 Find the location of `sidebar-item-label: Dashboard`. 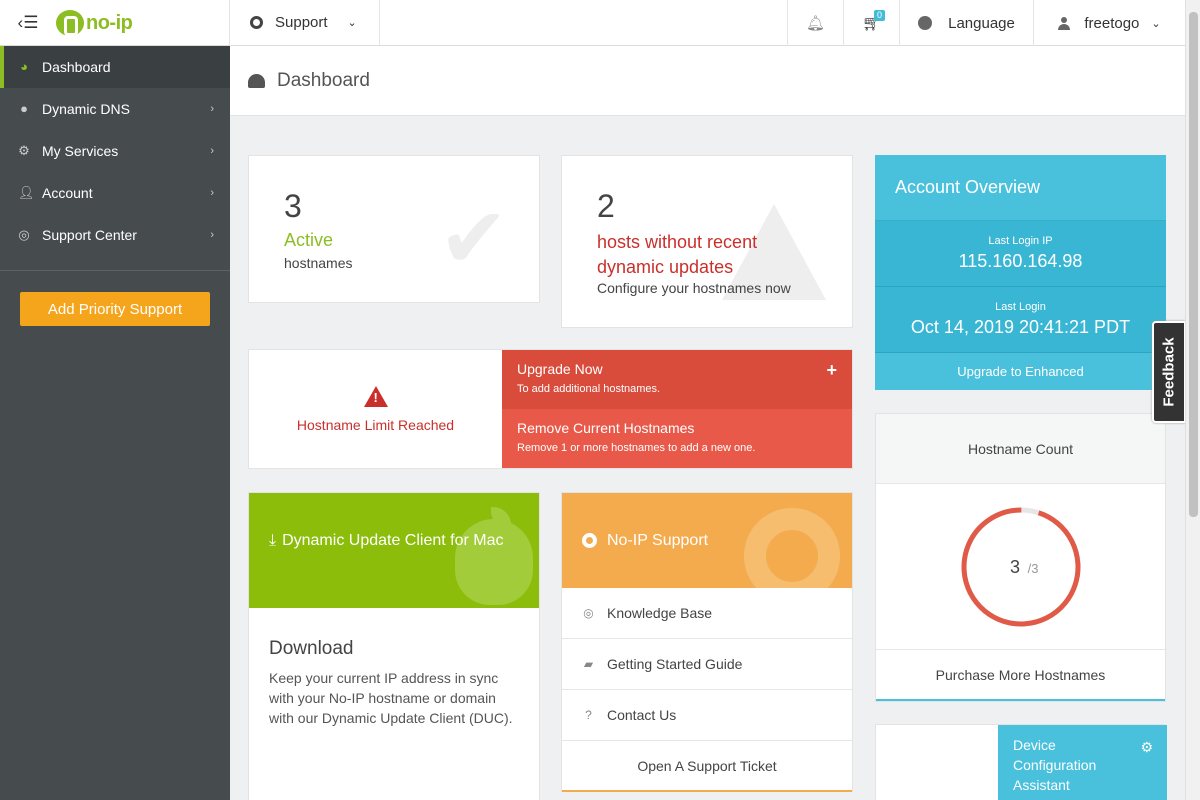

sidebar-item-label: Dashboard is located at coordinates (76, 67).